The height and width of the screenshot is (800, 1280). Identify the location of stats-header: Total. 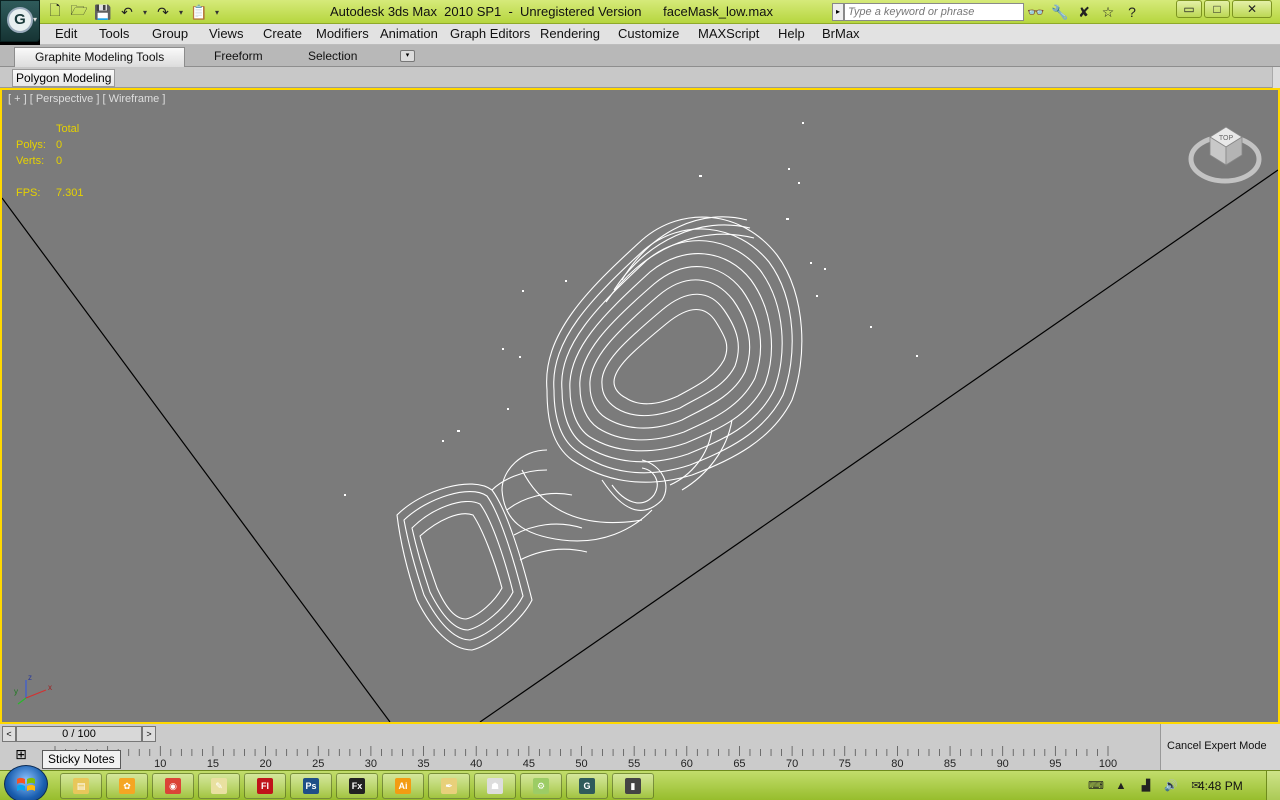
(68, 129).